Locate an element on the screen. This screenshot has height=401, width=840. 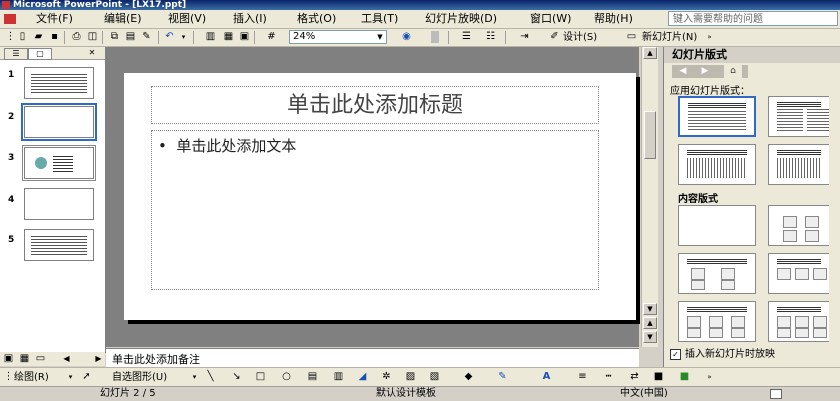
menu-slideshow: 幻灯片放映(D) is located at coordinates (461, 19).